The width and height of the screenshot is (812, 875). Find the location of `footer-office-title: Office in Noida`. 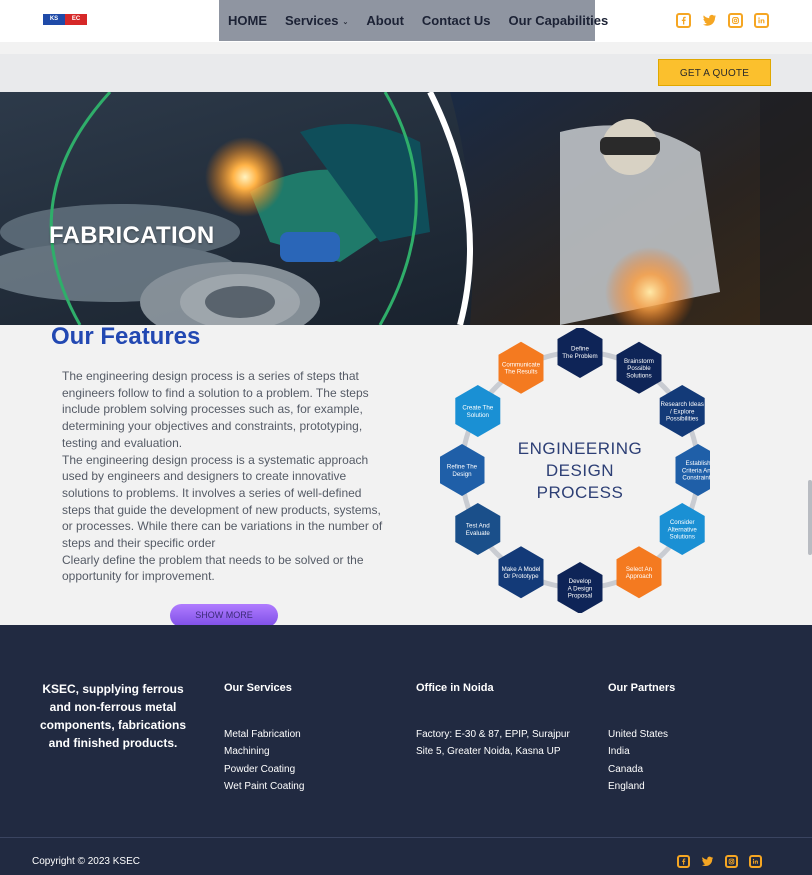

footer-office-title: Office in Noida is located at coordinates (455, 688).